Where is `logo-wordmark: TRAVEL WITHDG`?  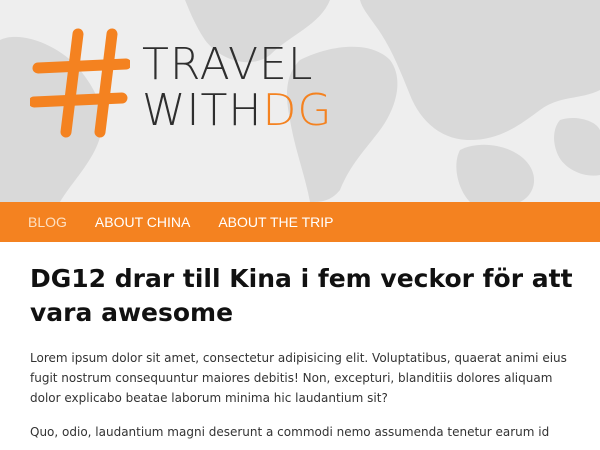 logo-wordmark: TRAVEL WITHDG is located at coordinates (237, 88).